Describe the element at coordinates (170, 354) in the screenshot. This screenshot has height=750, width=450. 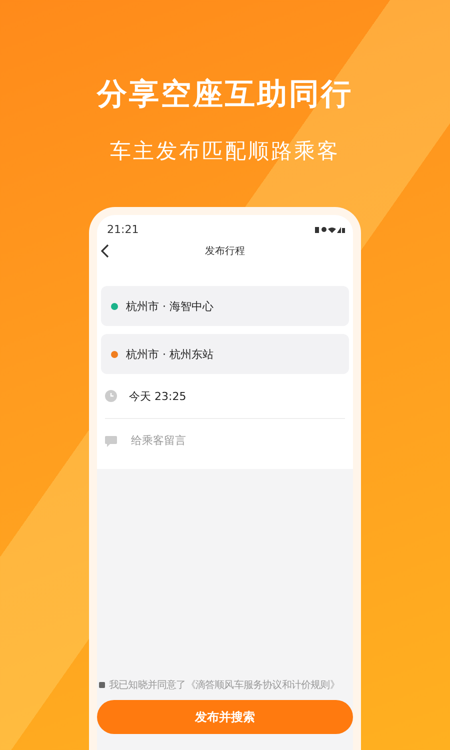
I see `location-text: 杭州市 · 杭州东站` at that location.